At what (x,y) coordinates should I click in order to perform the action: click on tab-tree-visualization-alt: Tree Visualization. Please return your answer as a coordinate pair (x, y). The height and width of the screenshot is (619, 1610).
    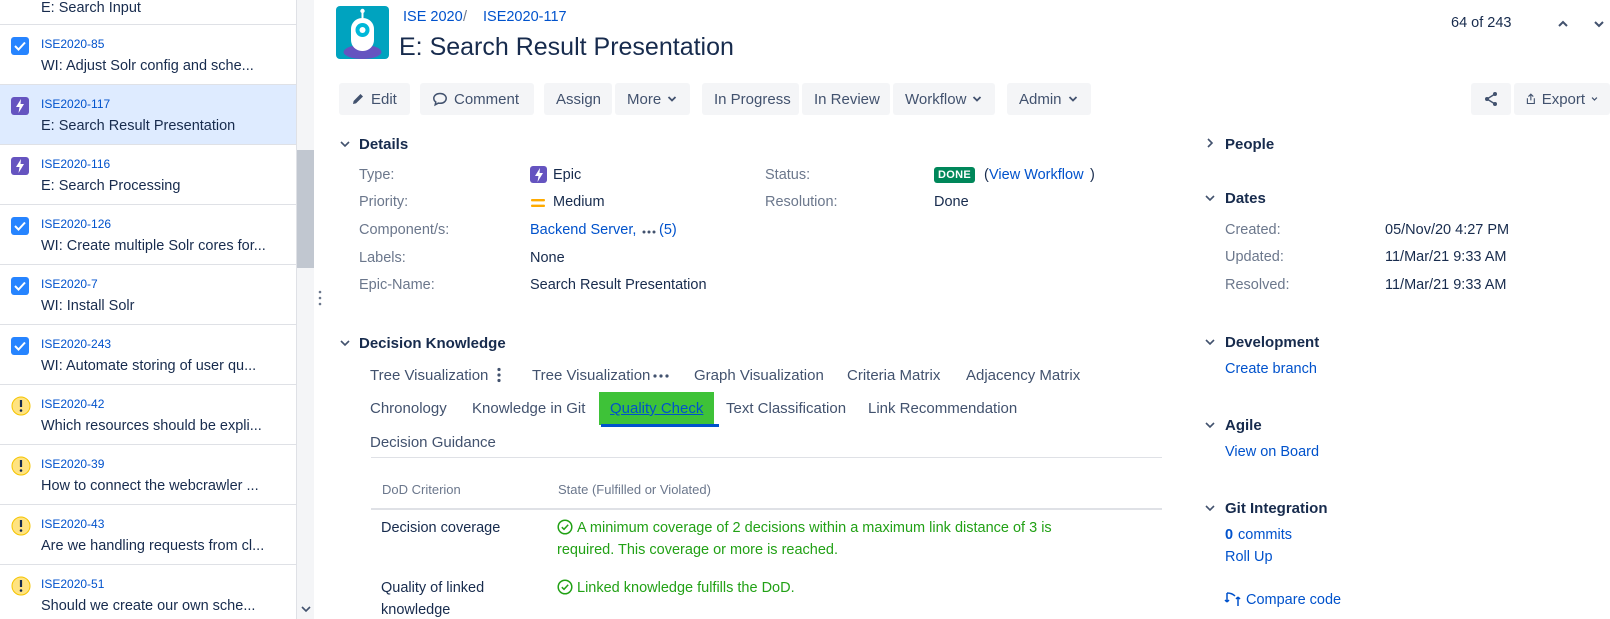
    Looking at the image, I should click on (591, 375).